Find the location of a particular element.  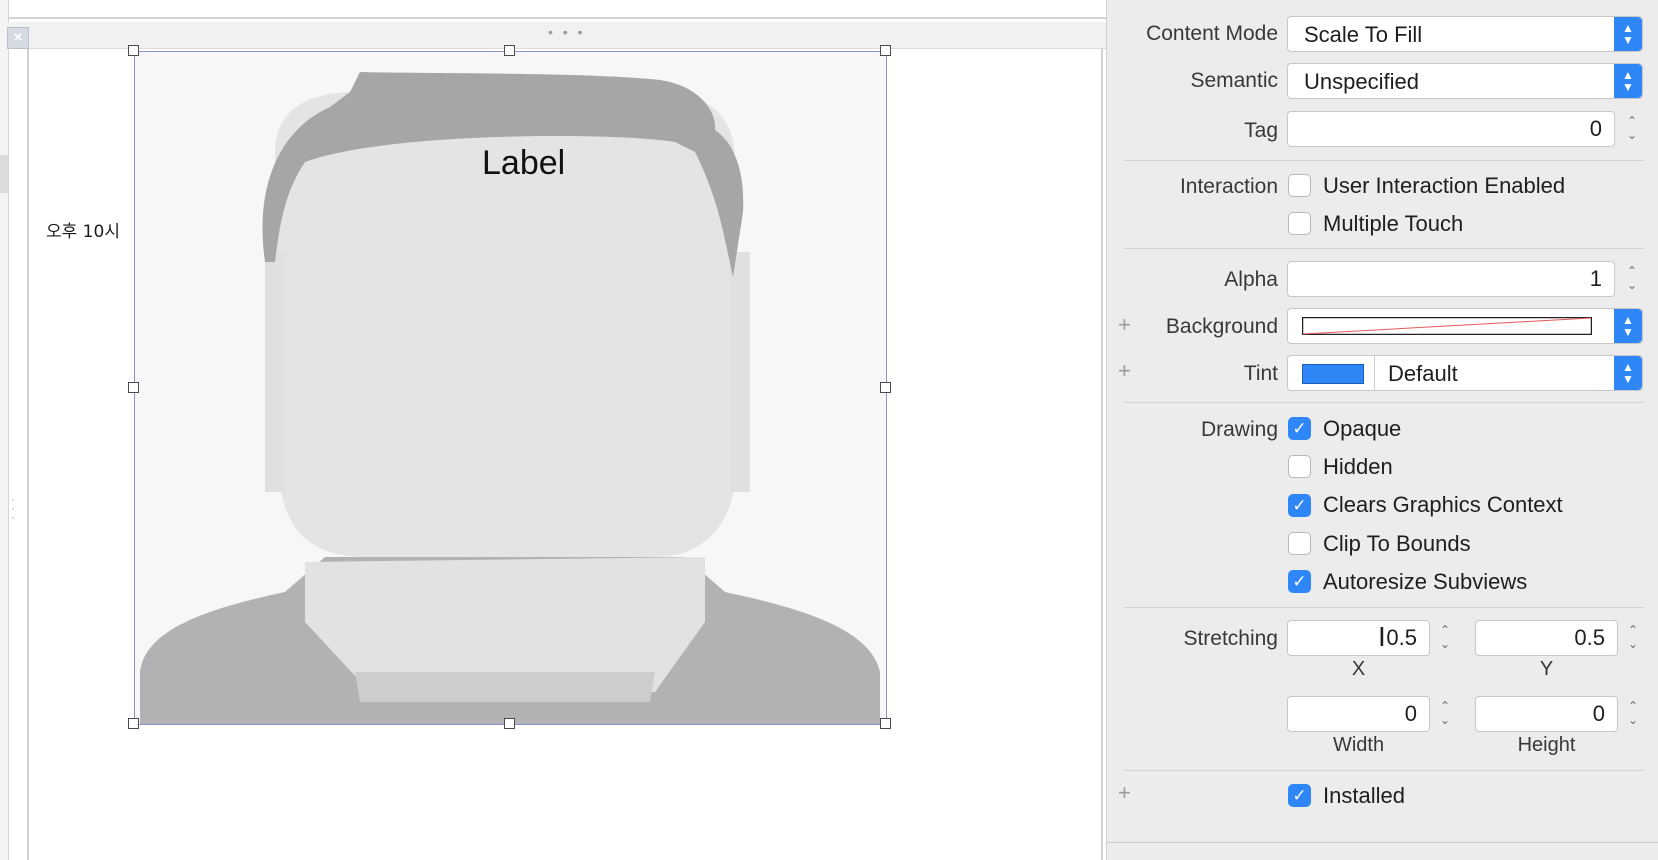

interaction-label: Interaction is located at coordinates (1228, 186).